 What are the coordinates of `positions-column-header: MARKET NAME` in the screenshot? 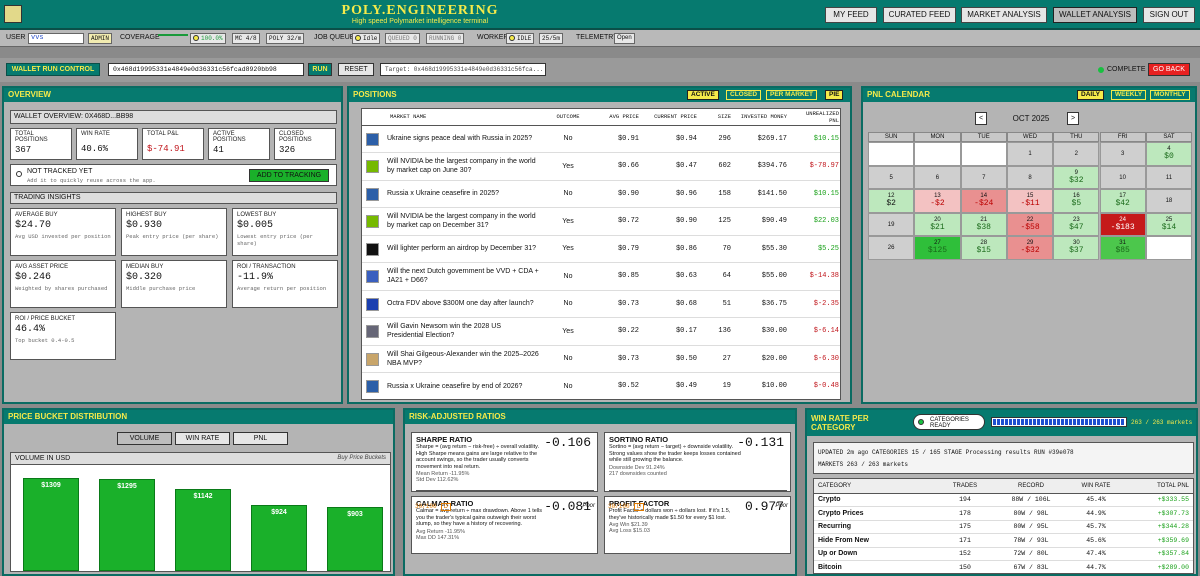 It's located at (452, 117).